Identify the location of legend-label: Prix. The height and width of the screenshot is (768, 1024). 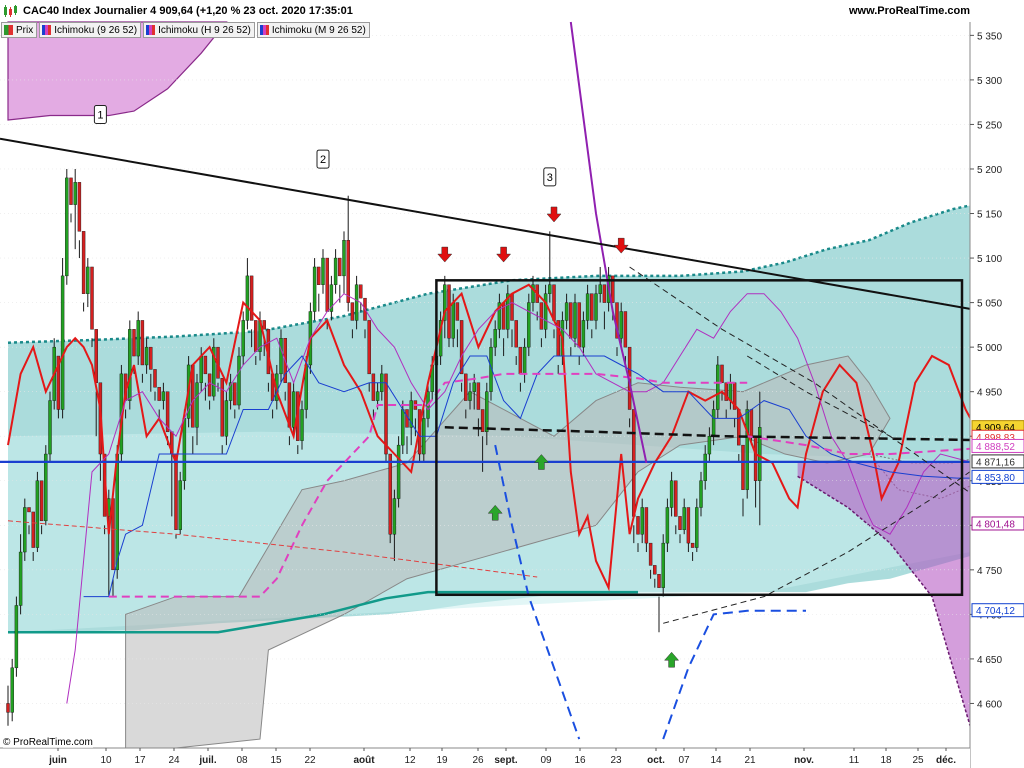
(25, 30).